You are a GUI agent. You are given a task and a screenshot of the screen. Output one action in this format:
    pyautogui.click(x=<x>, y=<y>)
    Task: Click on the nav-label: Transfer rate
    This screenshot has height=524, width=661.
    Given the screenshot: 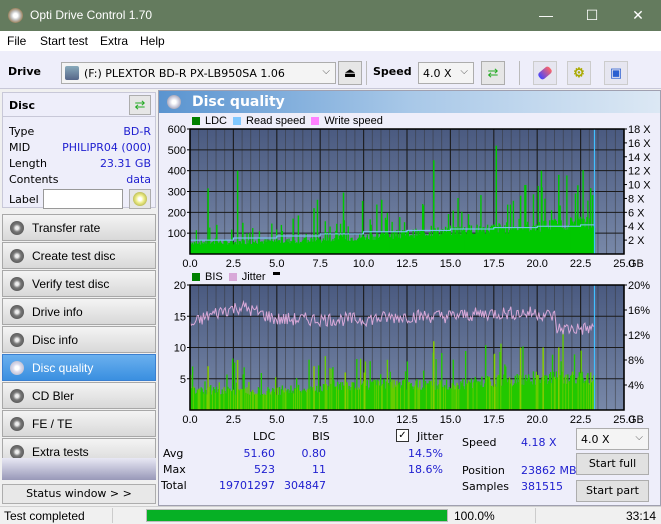 What is the action you would take?
    pyautogui.click(x=66, y=228)
    